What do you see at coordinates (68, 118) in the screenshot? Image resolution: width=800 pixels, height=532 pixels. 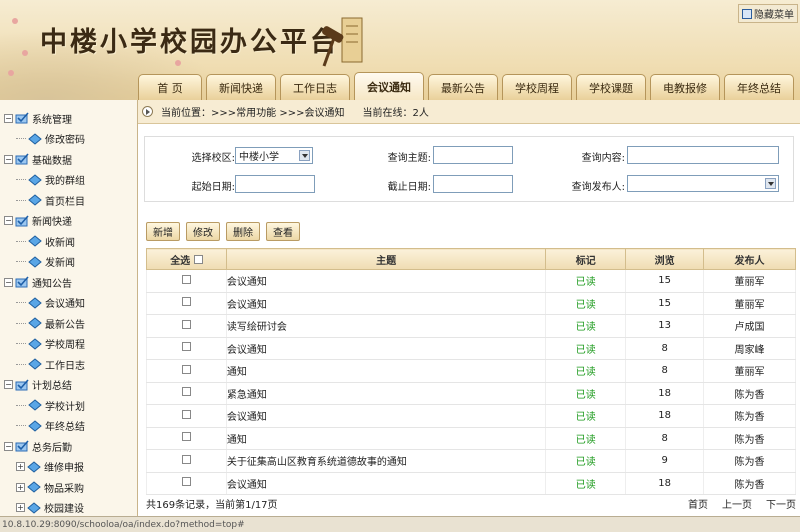 I see `sidebar-item: − 系统管理` at bounding box center [68, 118].